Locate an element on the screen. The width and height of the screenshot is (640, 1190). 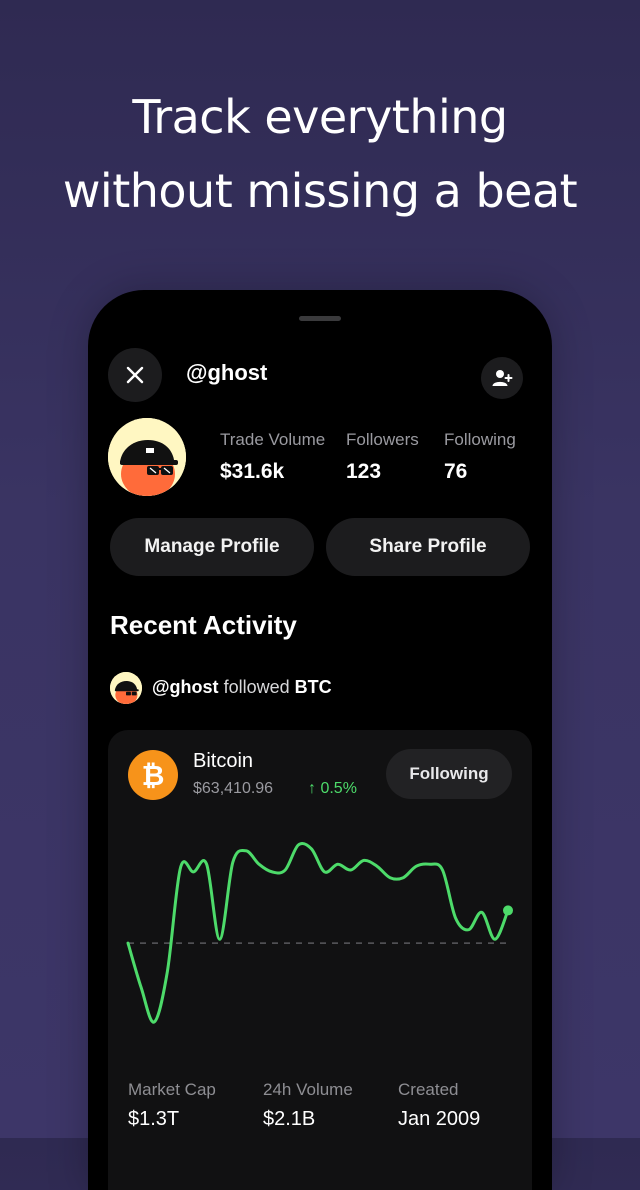
activity-avatar is located at coordinates (126, 688).